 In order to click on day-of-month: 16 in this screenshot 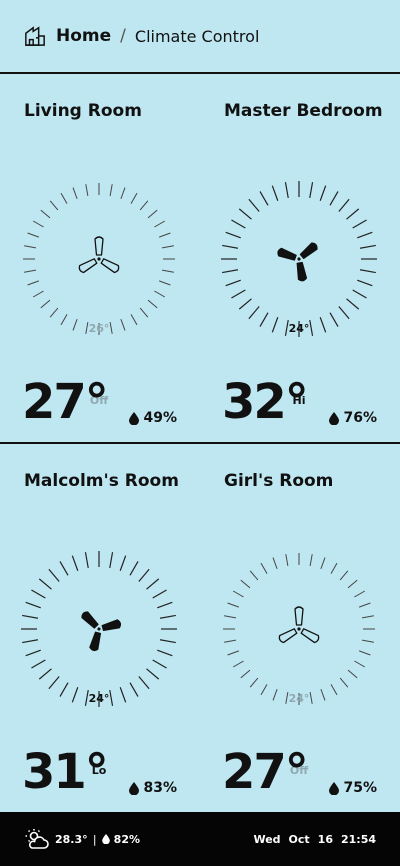, I will do `click(325, 839)`.